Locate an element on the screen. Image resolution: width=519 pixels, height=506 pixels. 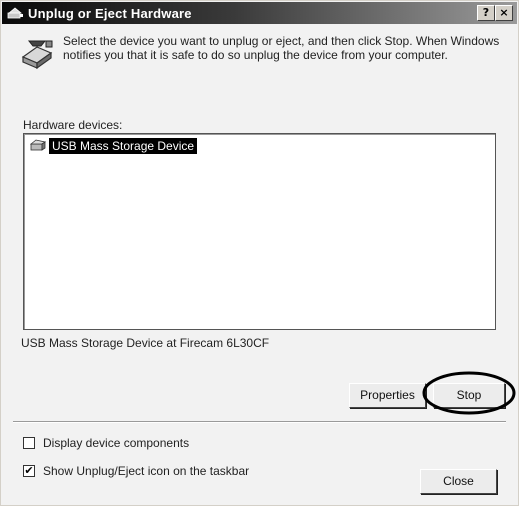
hardware-devices-label: Hardware devices: is located at coordinates (73, 125).